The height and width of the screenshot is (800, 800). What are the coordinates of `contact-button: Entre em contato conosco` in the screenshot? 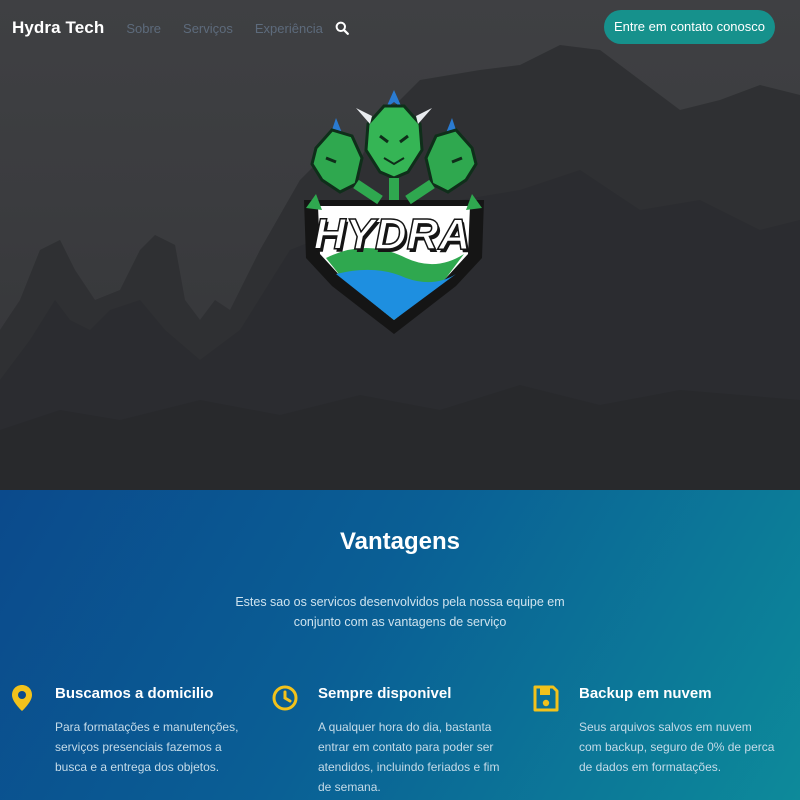 It's located at (689, 27).